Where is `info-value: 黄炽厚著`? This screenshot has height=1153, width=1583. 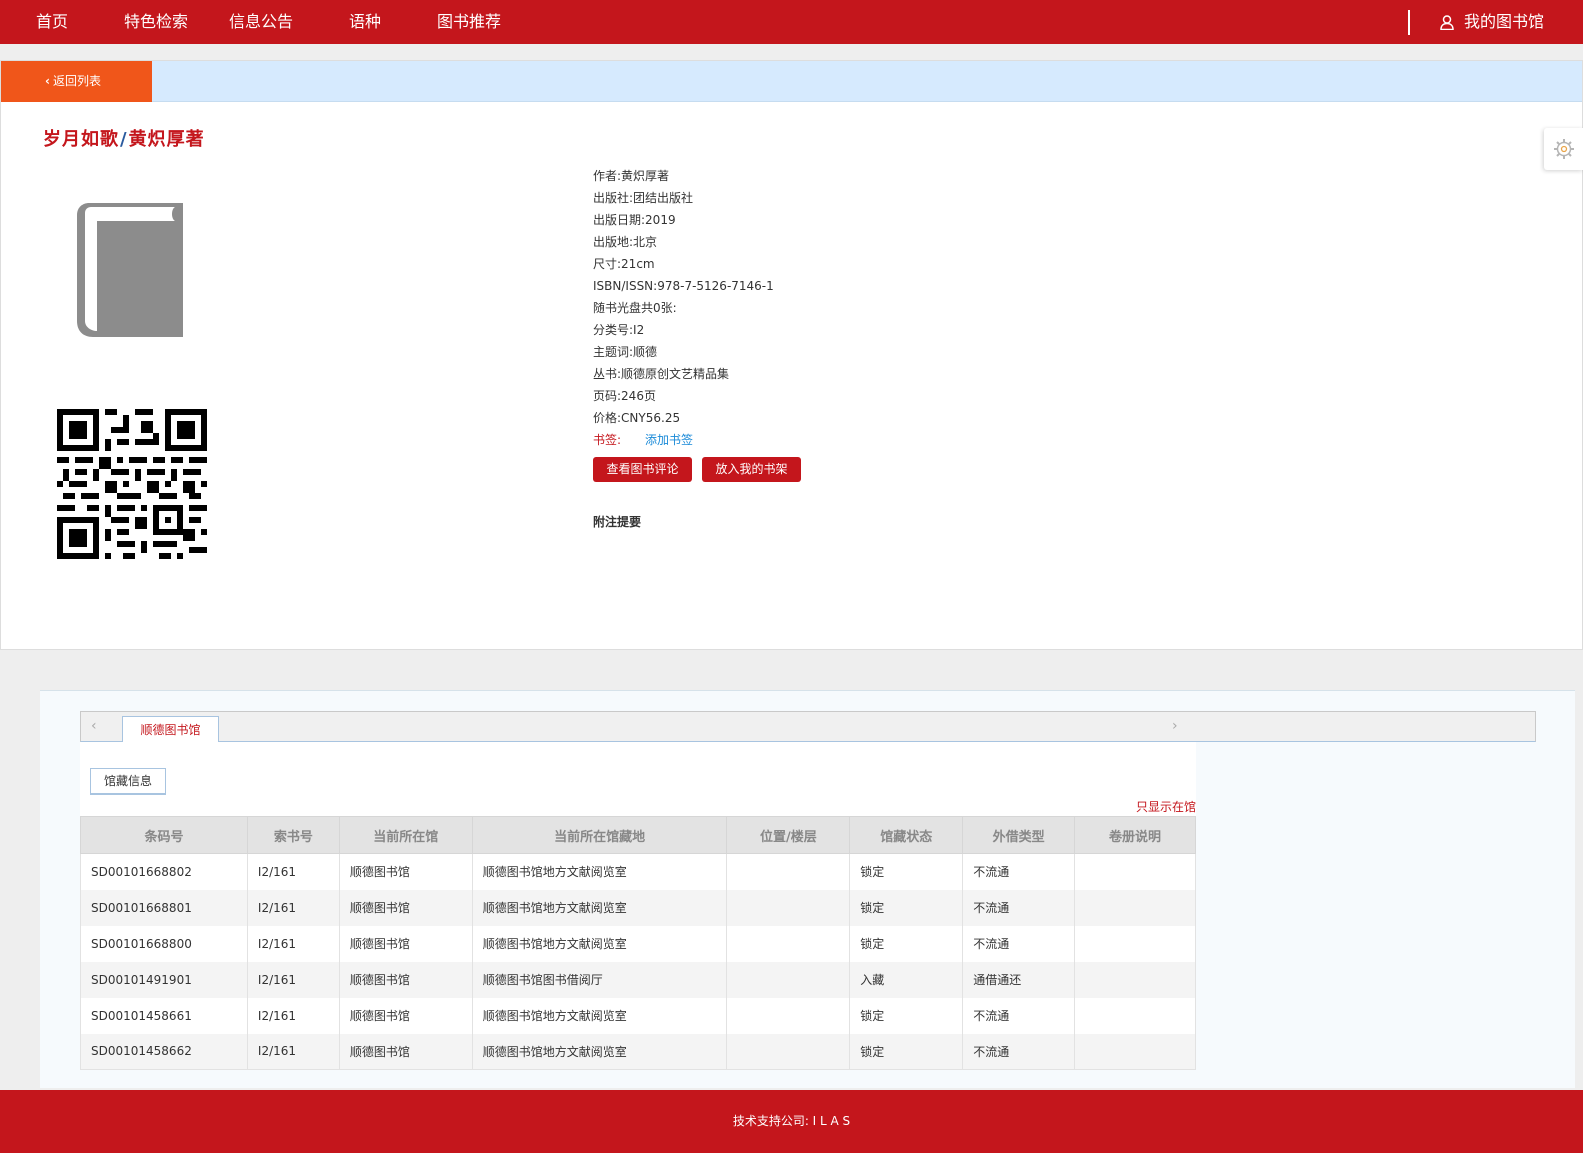 info-value: 黄炽厚著 is located at coordinates (645, 176).